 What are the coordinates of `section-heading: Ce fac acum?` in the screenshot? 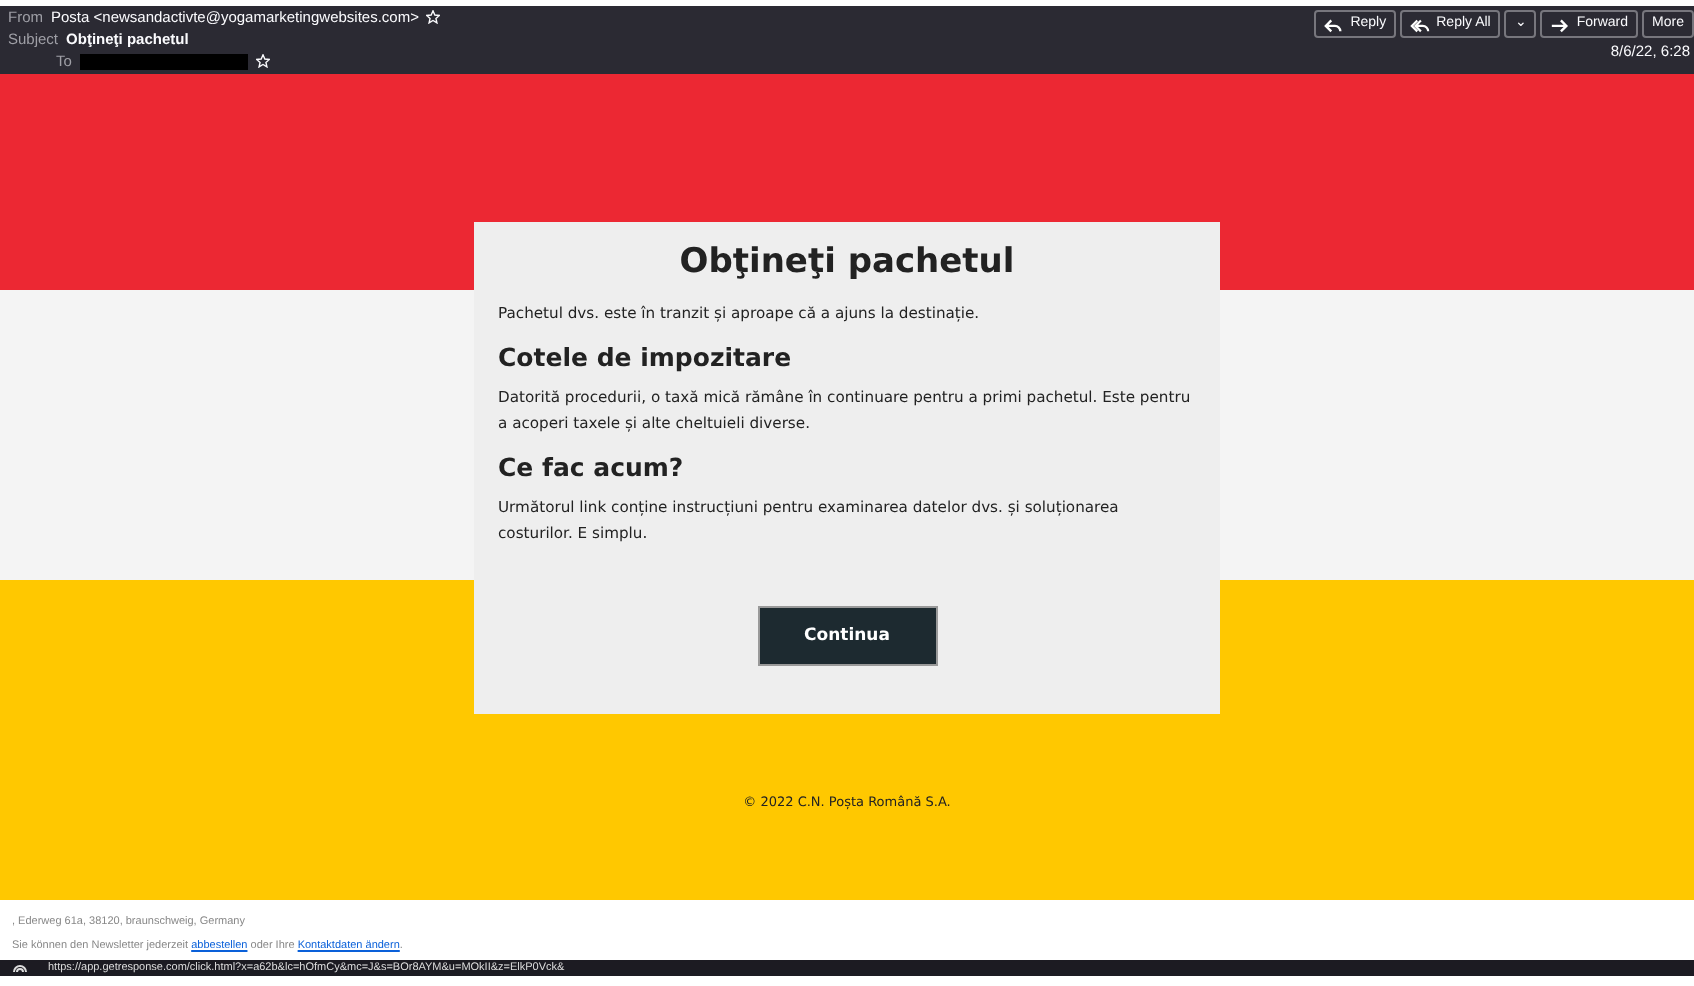 It's located at (592, 467).